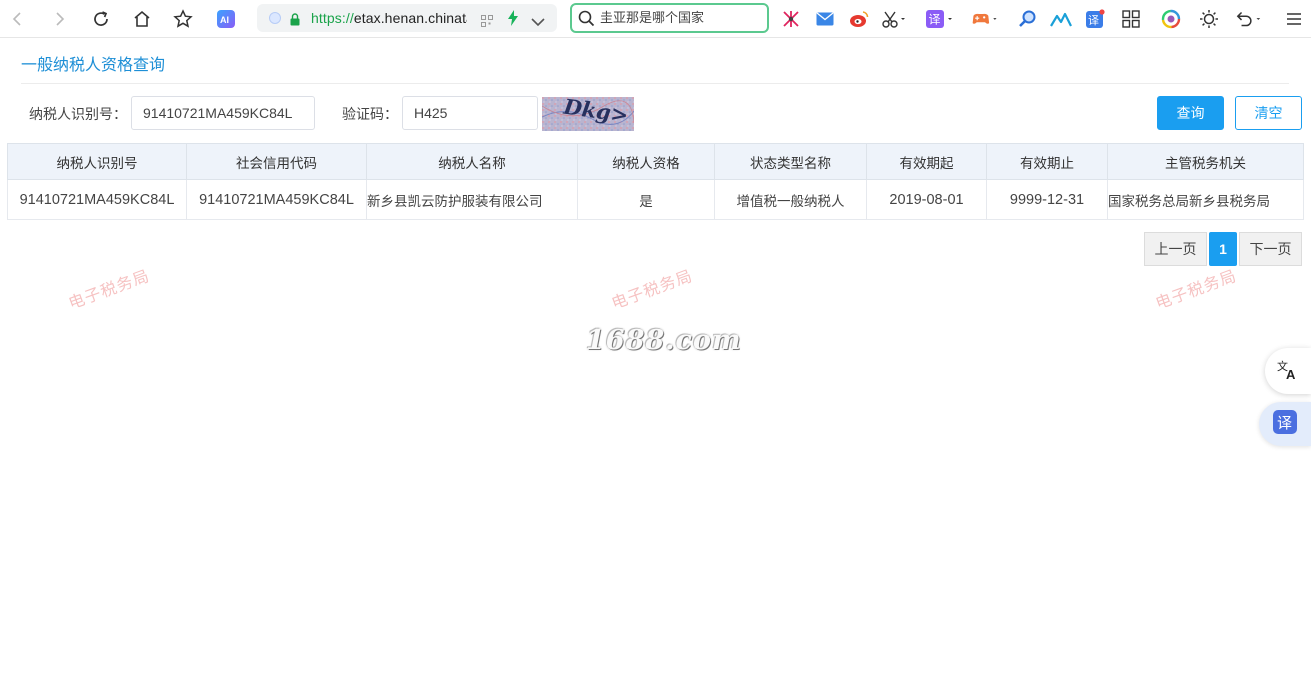 The width and height of the screenshot is (1311, 682). I want to click on query-button: 查询, so click(1190, 113).